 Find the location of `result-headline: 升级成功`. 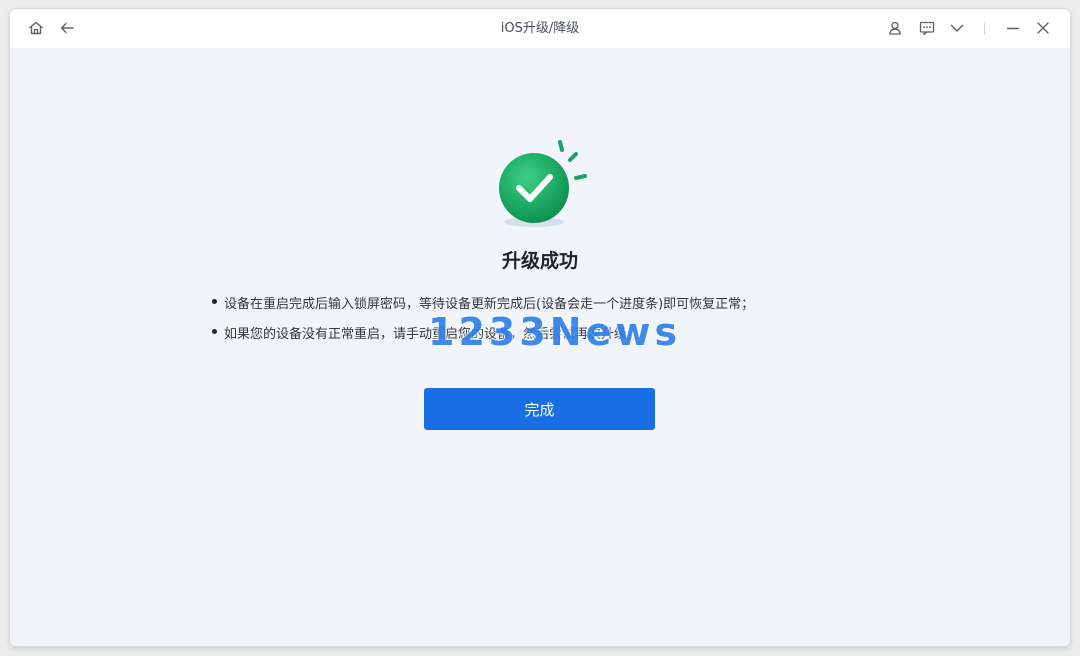

result-headline: 升级成功 is located at coordinates (539, 261).